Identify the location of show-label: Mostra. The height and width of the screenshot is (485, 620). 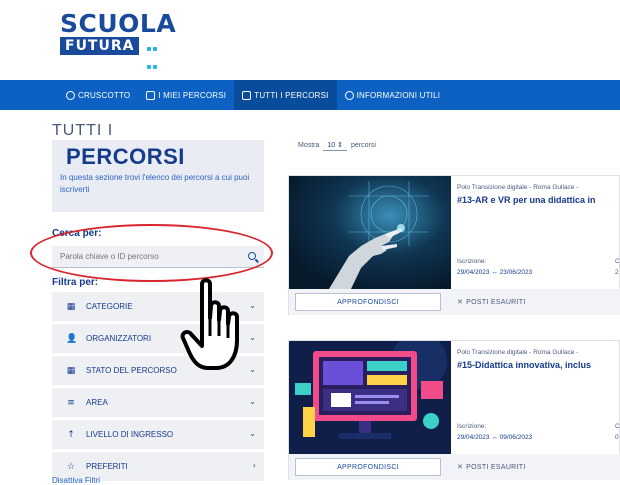
(309, 145).